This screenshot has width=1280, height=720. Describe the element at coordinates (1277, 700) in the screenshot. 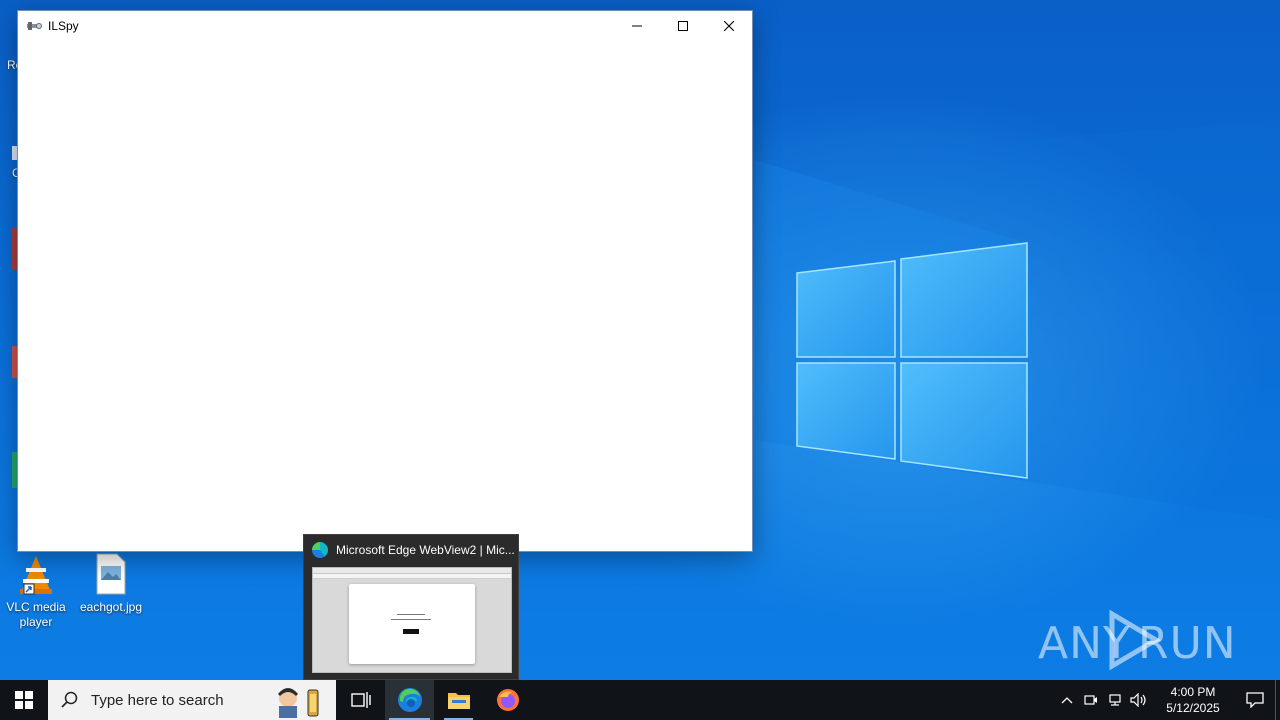

I see `show-desktop-button` at that location.